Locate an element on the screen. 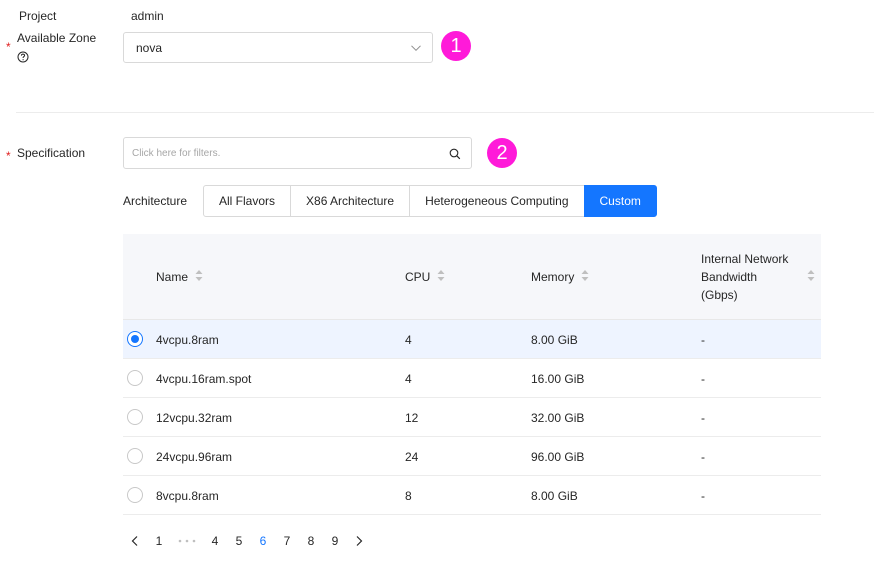 The height and width of the screenshot is (561, 874). column-header-bandwidth: Internal Network Bandwidth (Gbps) is located at coordinates (758, 277).